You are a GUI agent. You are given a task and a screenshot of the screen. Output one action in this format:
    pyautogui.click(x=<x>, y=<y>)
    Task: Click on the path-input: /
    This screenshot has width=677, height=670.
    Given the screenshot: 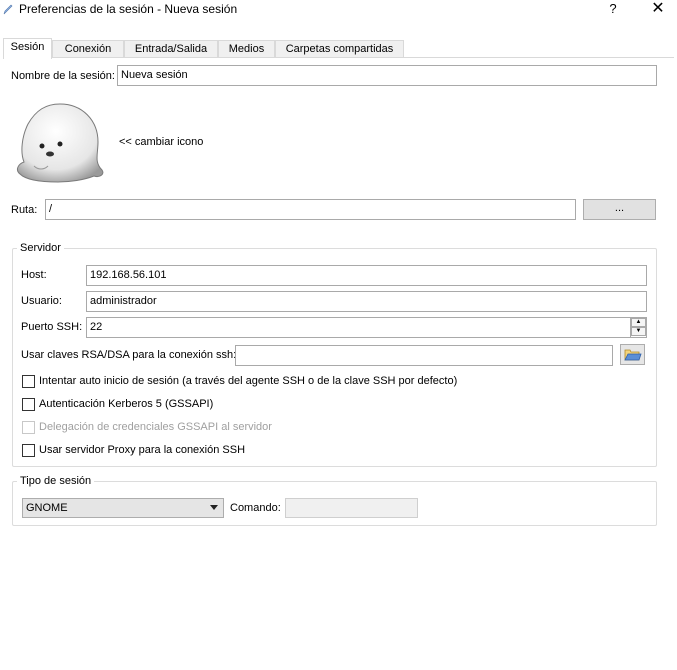 What is the action you would take?
    pyautogui.click(x=310, y=209)
    